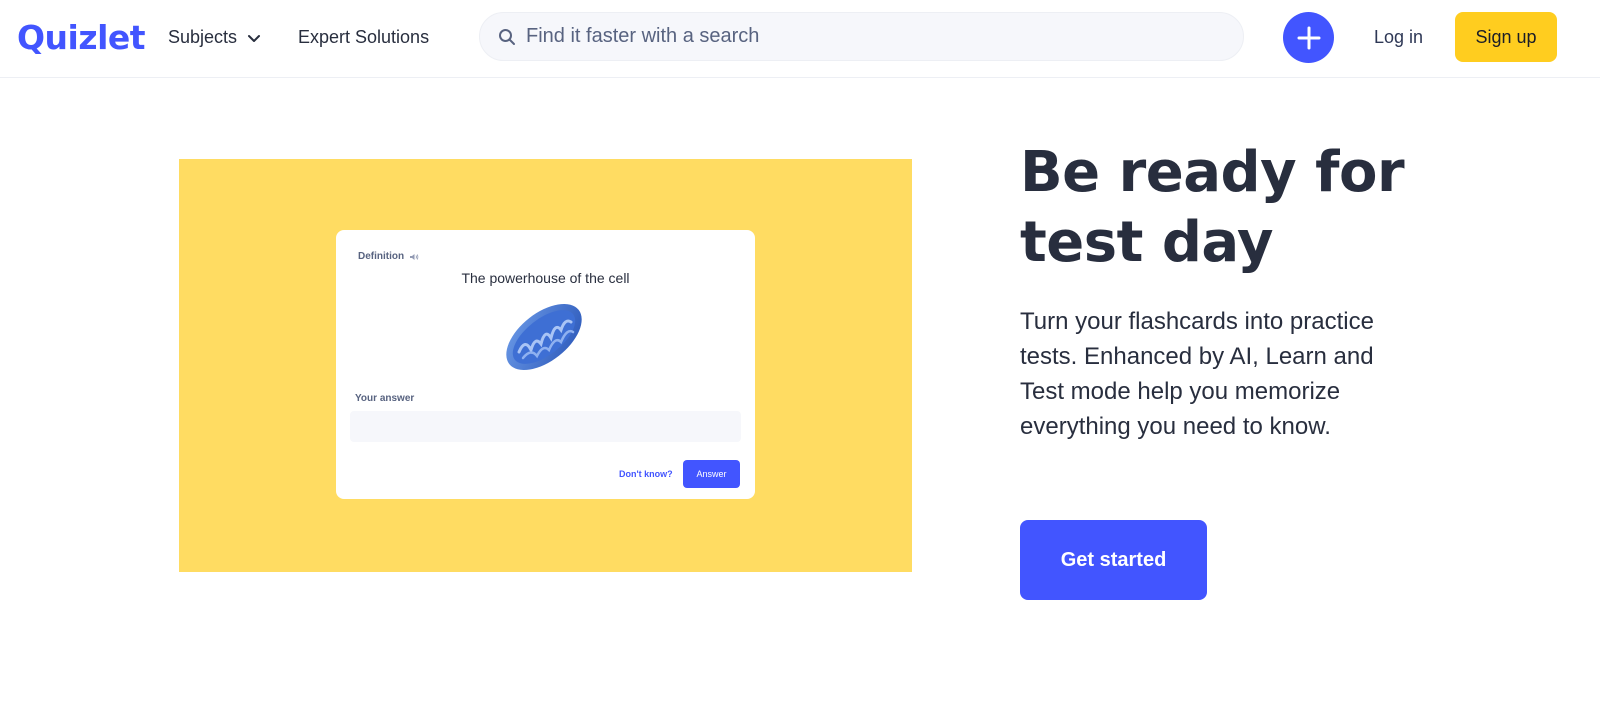 The height and width of the screenshot is (711, 1600). What do you see at coordinates (711, 474) in the screenshot?
I see `answer-button-preview: Answer` at bounding box center [711, 474].